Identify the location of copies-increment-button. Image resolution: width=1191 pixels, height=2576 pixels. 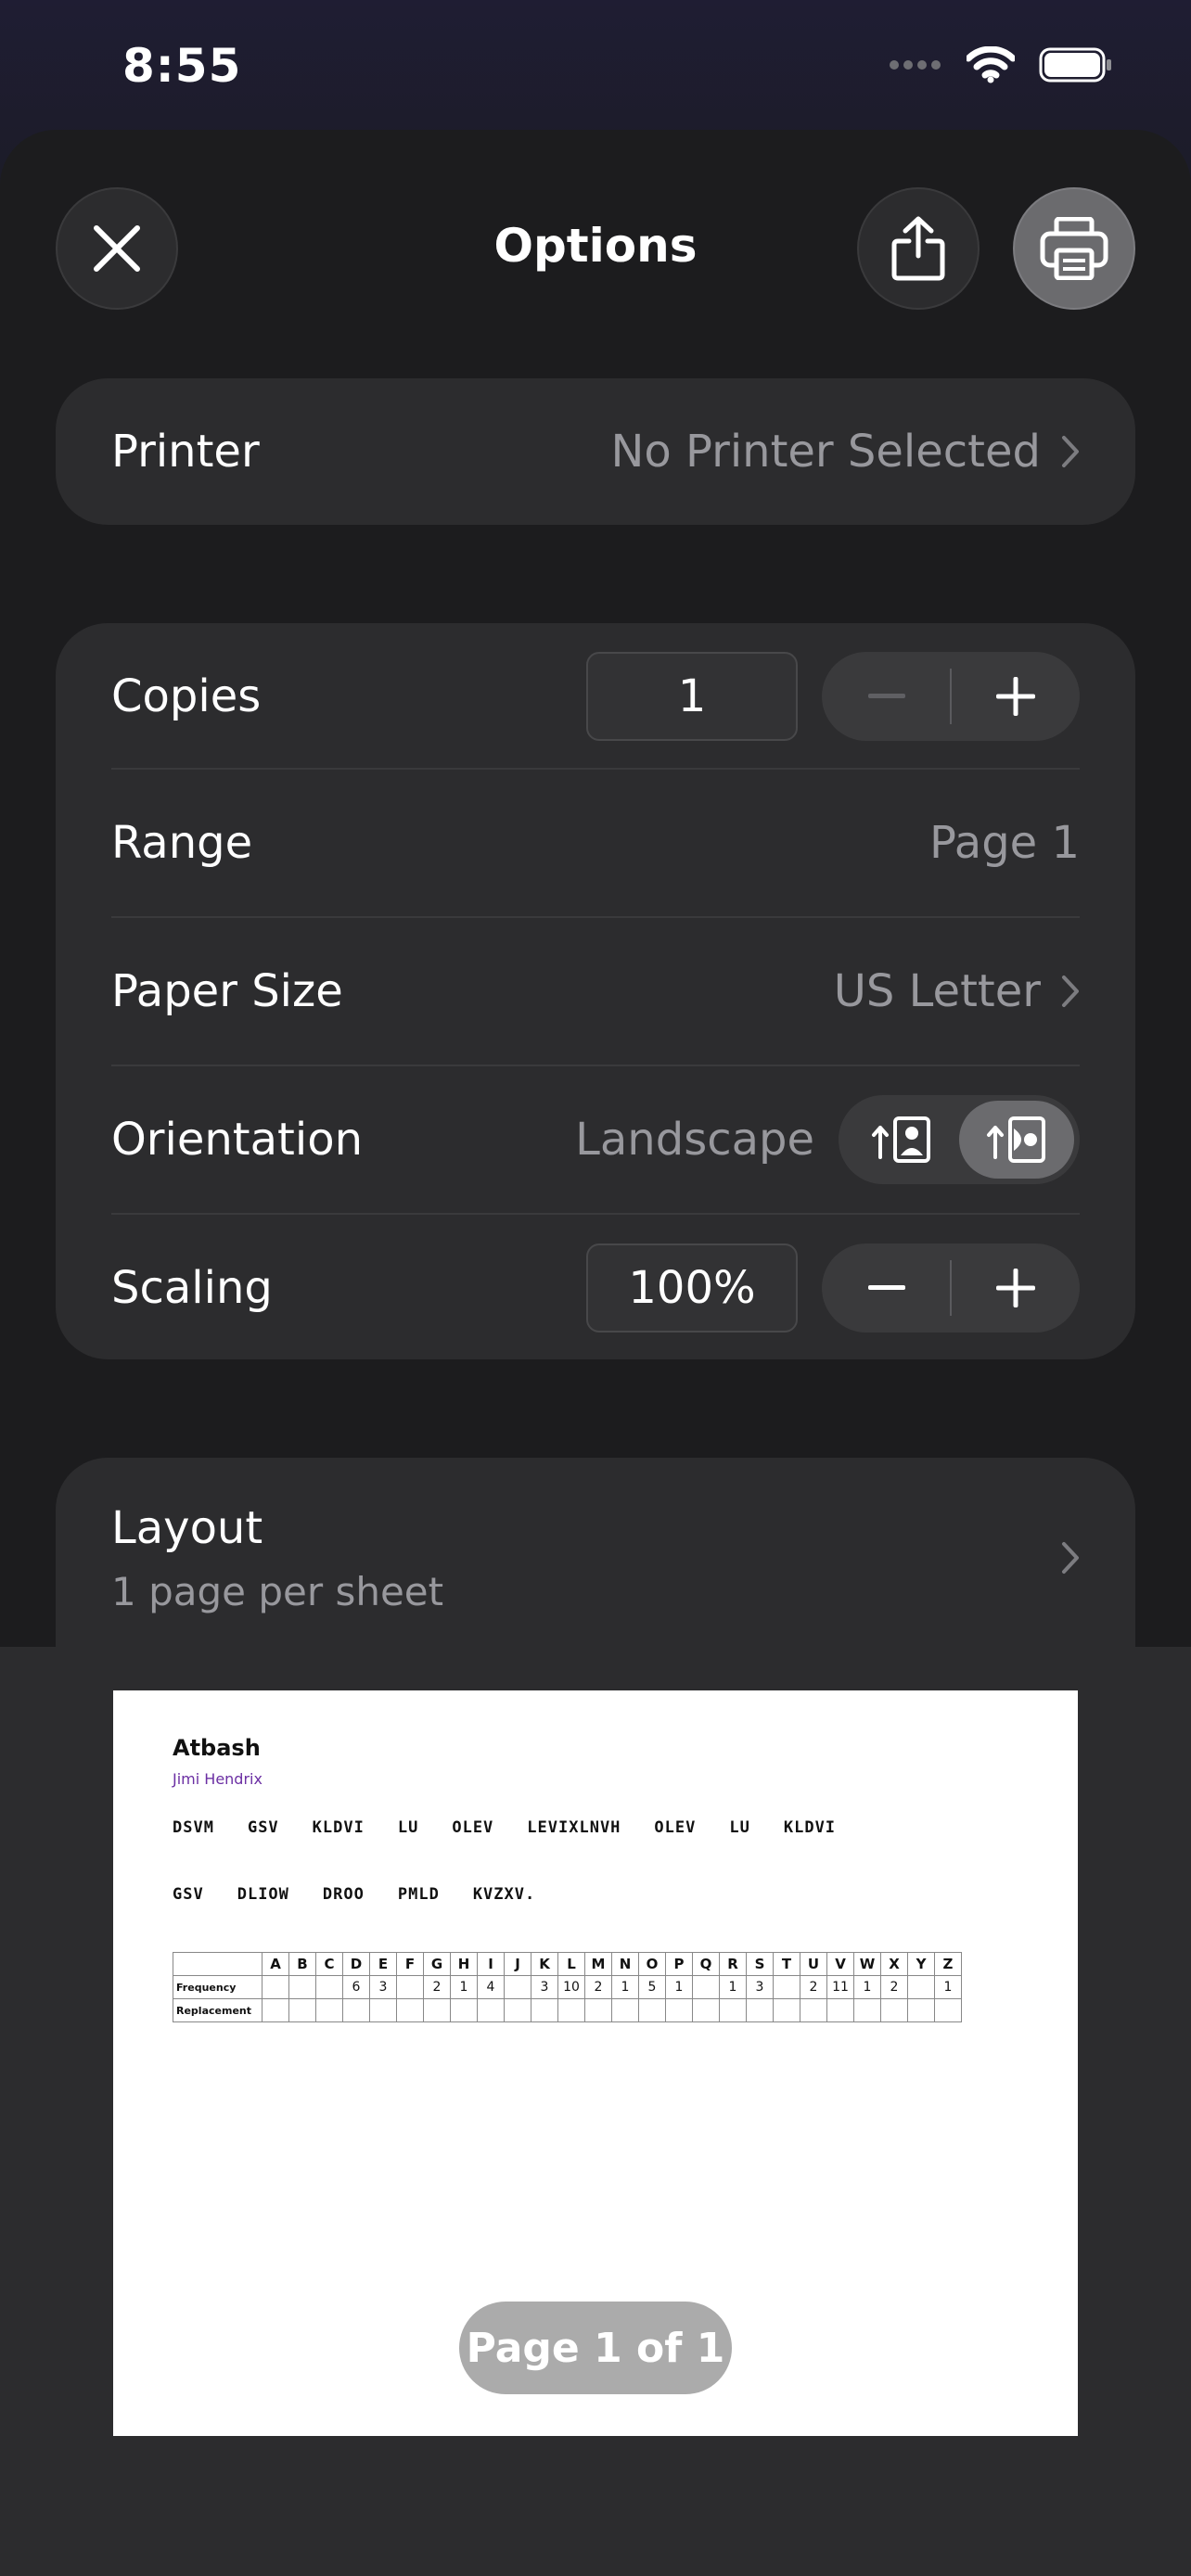
(1015, 696).